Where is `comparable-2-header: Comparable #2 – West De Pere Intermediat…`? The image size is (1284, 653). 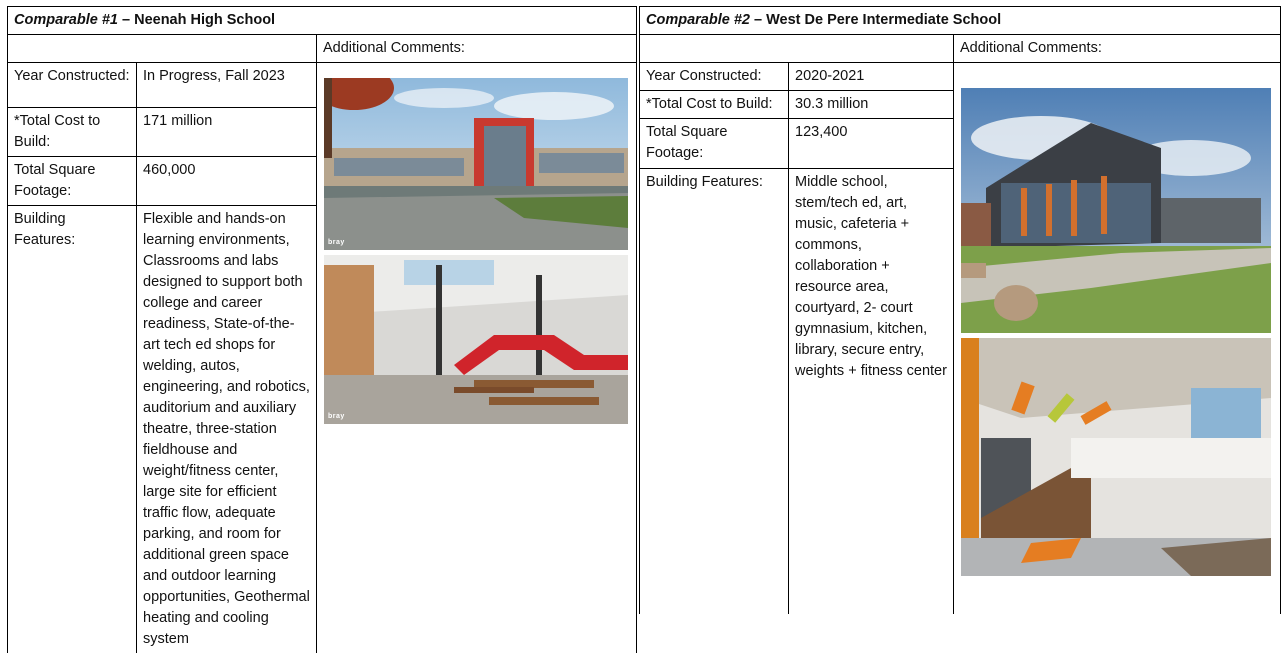 comparable-2-header: Comparable #2 – West De Pere Intermediat… is located at coordinates (960, 21).